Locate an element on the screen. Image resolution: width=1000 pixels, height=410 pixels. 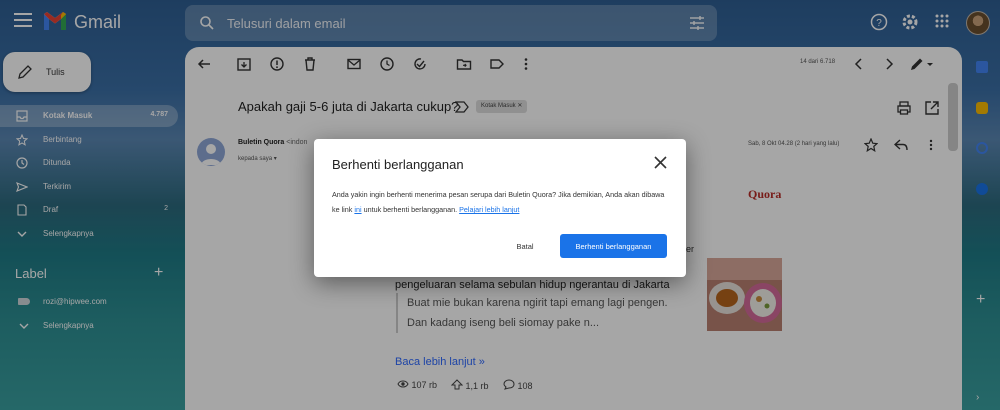
cancel-button: Batal is located at coordinates (525, 246).